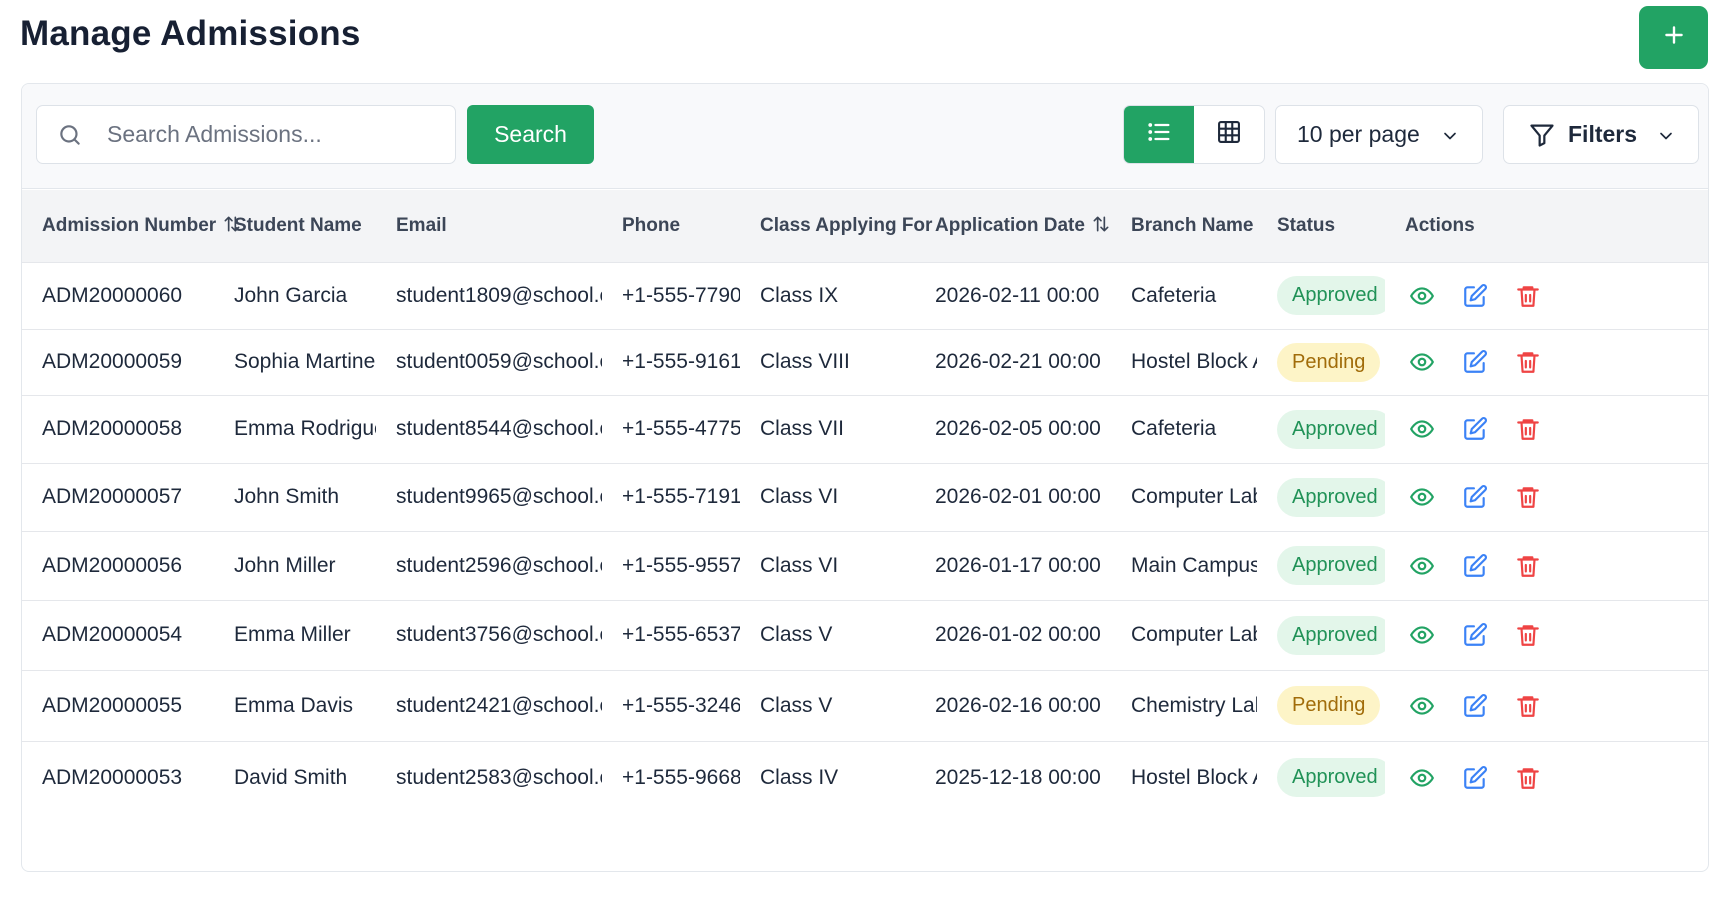 The height and width of the screenshot is (909, 1731). I want to click on list-view-button, so click(1159, 134).